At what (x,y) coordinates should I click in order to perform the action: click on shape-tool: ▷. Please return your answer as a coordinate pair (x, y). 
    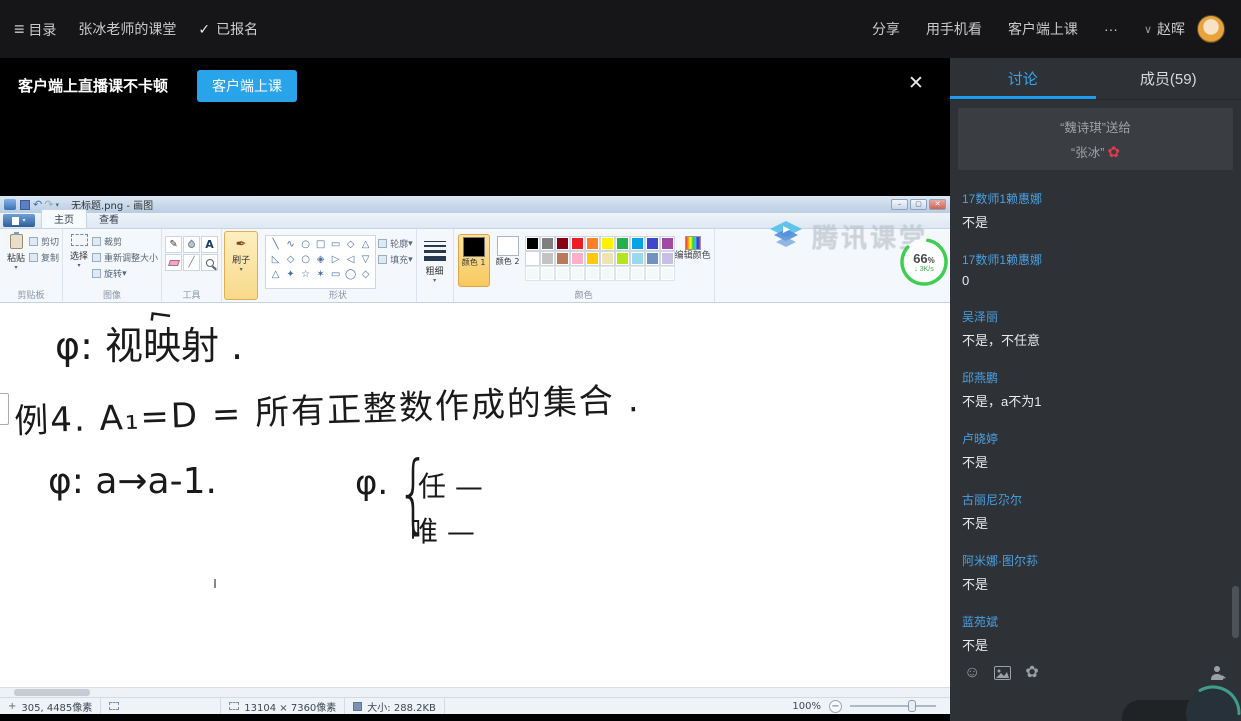
    Looking at the image, I should click on (335, 259).